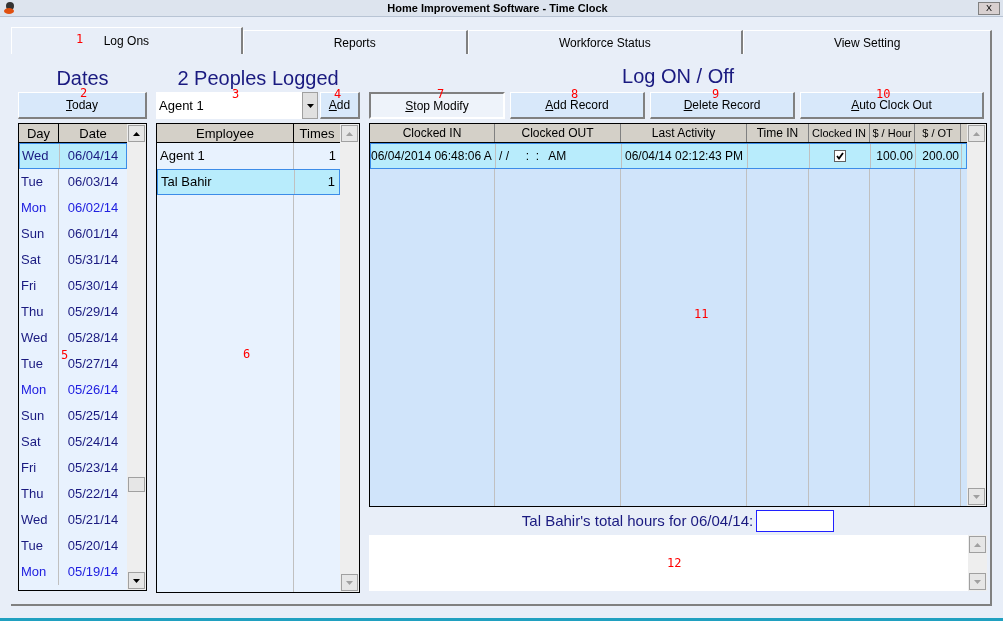  I want to click on date-text: 06/04/14, so click(93, 156).